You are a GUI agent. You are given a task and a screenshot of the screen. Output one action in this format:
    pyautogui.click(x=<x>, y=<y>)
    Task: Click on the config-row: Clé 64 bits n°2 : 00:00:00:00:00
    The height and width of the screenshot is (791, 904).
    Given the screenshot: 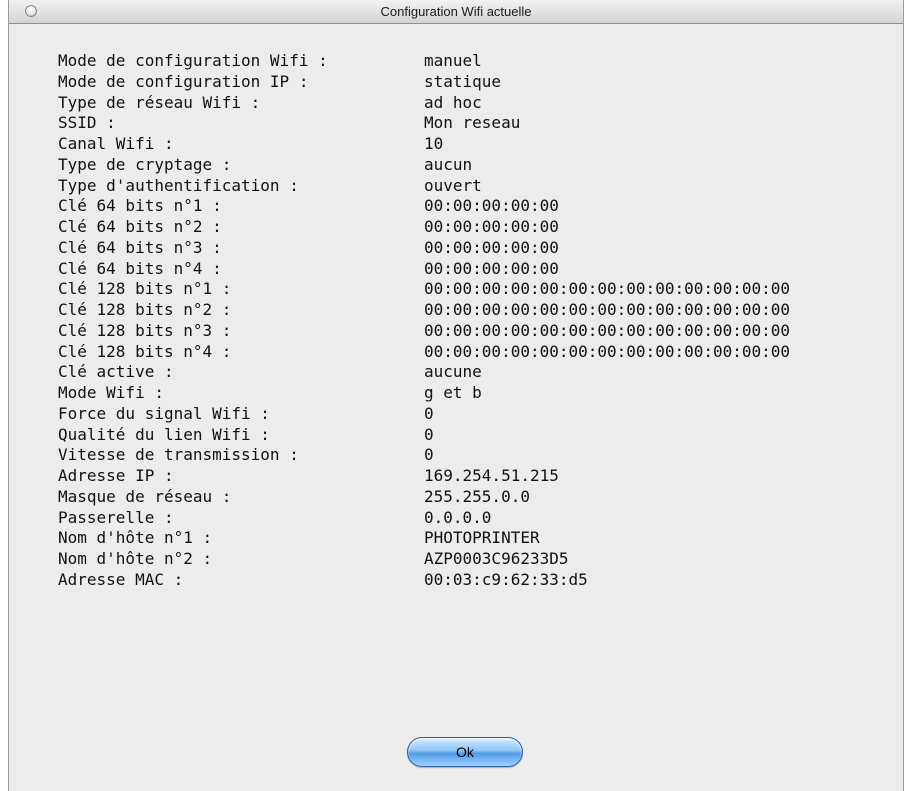 What is the action you would take?
    pyautogui.click(x=424, y=227)
    